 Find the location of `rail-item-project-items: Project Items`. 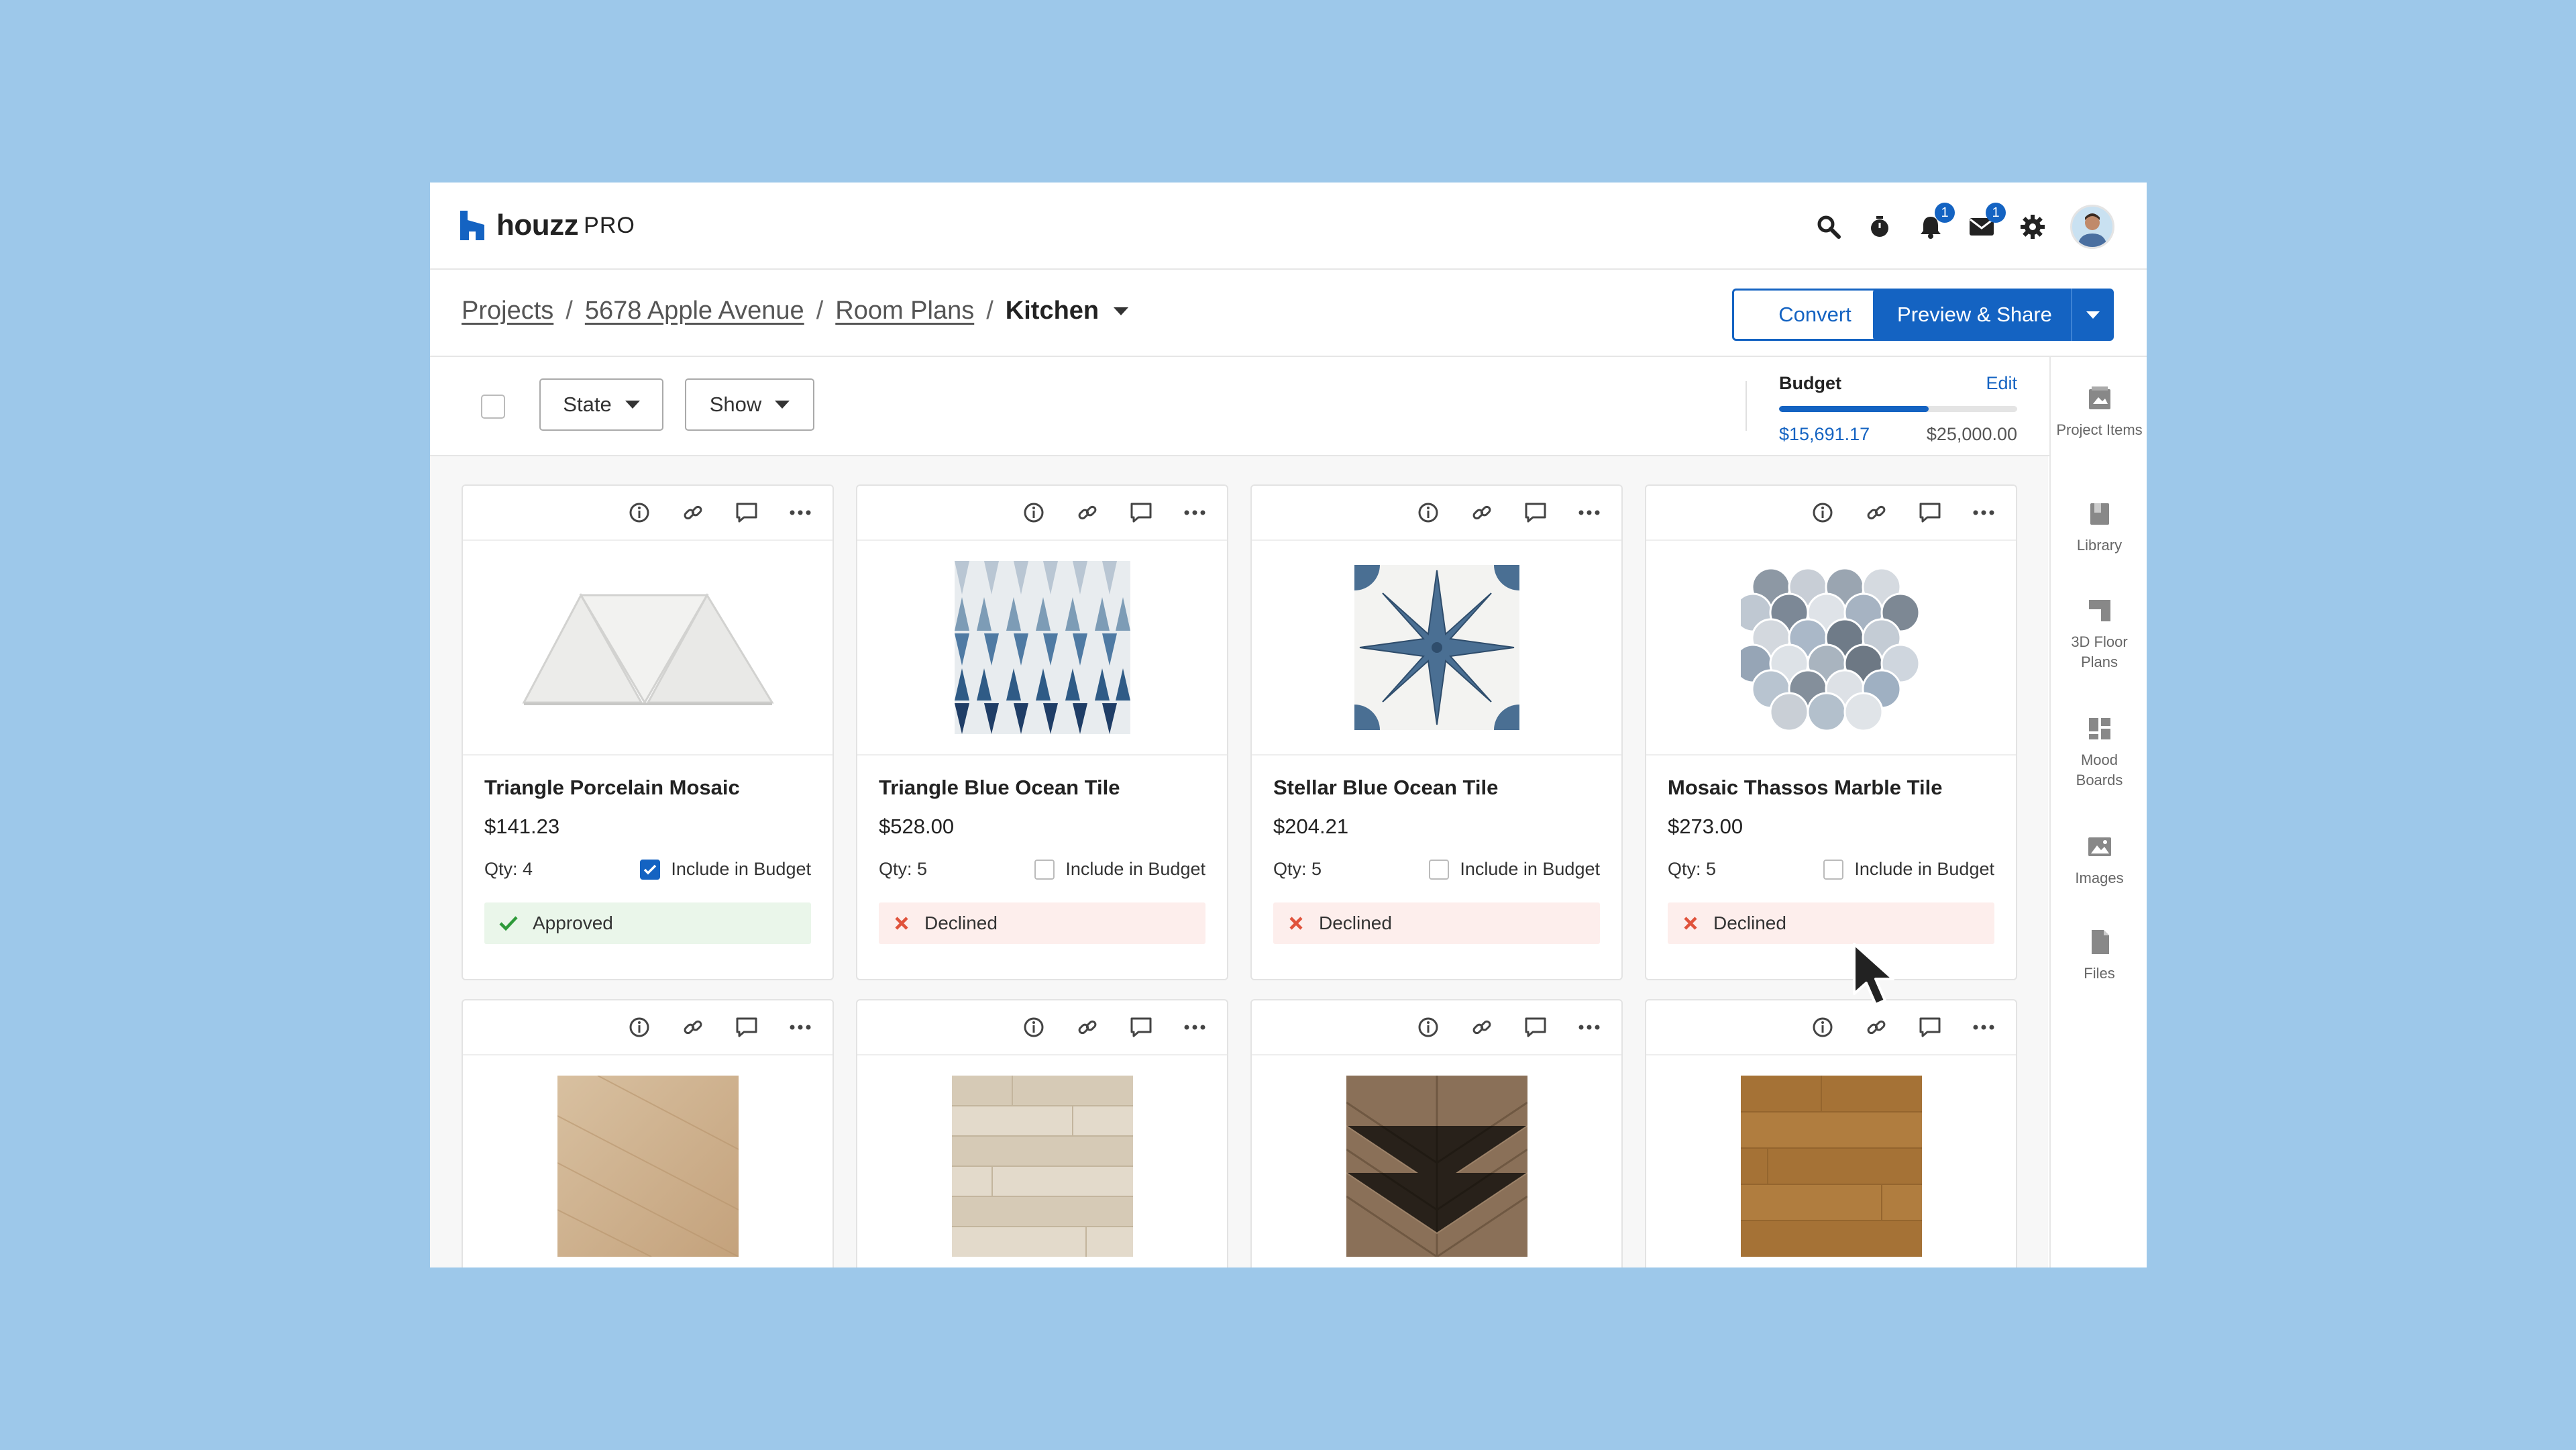

rail-item-project-items: Project Items is located at coordinates (2099, 413).